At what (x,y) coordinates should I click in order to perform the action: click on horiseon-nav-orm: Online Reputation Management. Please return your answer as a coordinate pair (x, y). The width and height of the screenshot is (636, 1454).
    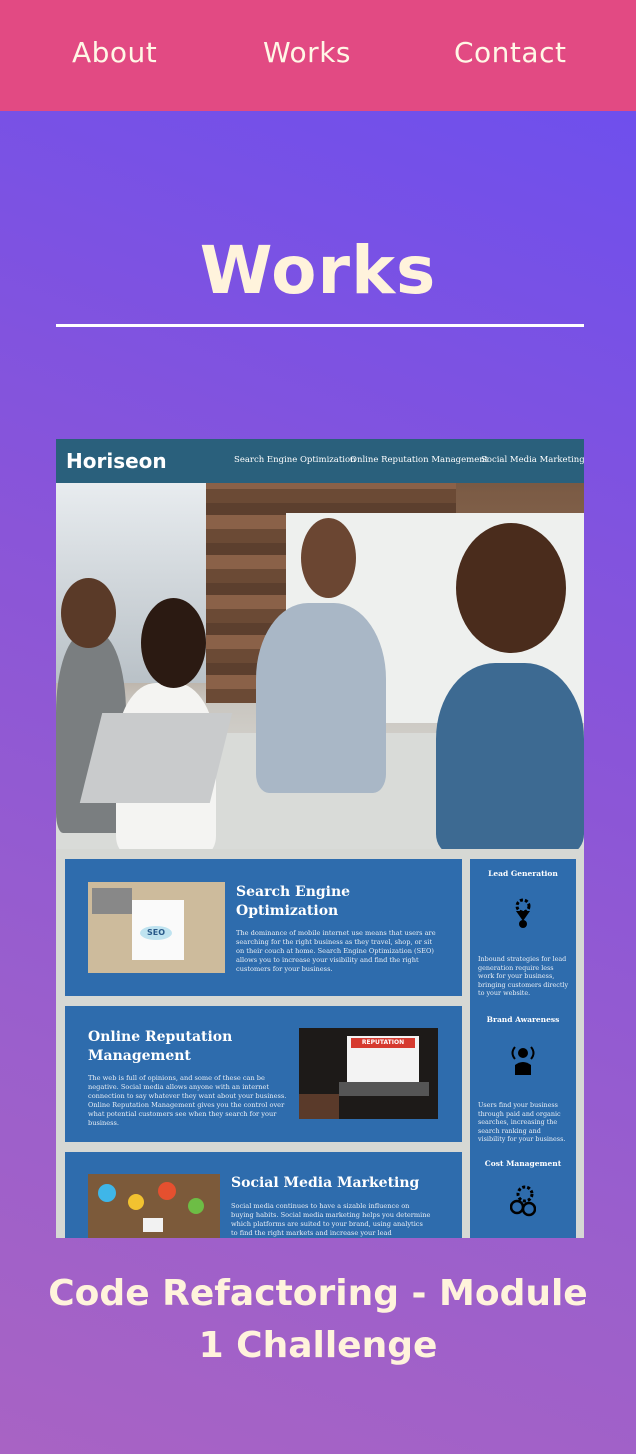
    Looking at the image, I should click on (419, 460).